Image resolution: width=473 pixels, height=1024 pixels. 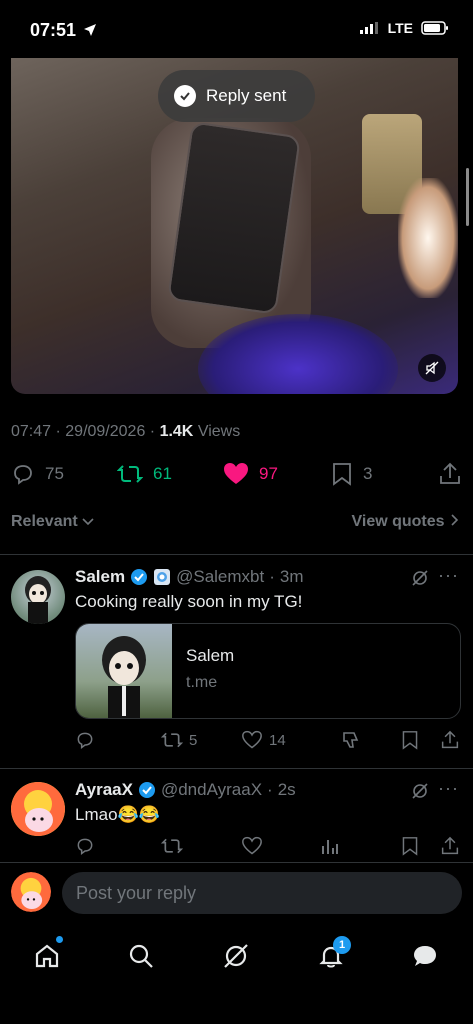 I want to click on reply-time: 3m, so click(x=291, y=576).